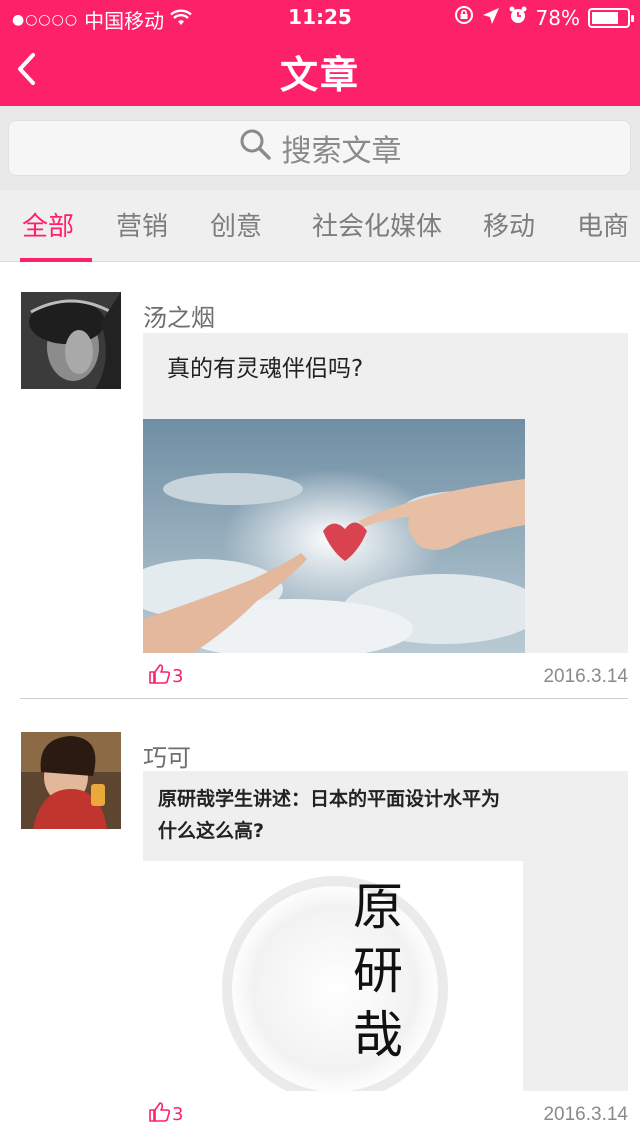 The image size is (640, 1136). Describe the element at coordinates (329, 815) in the screenshot. I see `article-title: 原研哉学生讲述：日本的平面设计水平为 什么这么高?` at that location.